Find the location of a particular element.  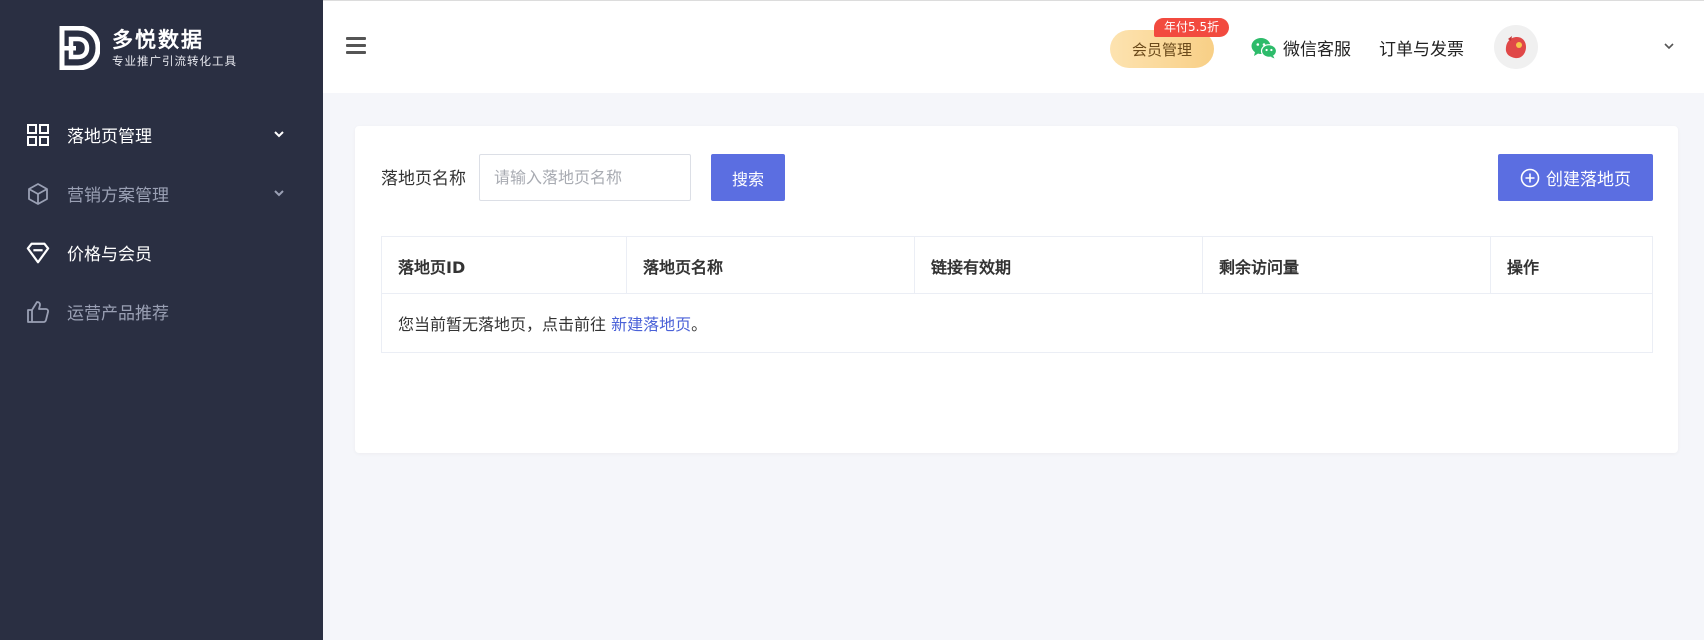

column-header-actions: 操作 is located at coordinates (1523, 267).